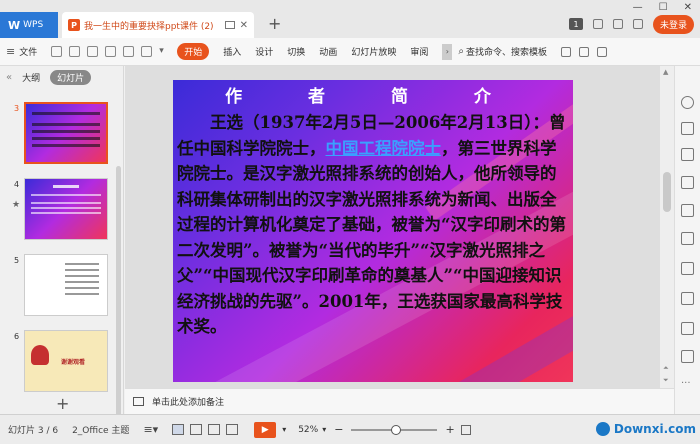  What do you see at coordinates (617, 24) in the screenshot?
I see `settings-icon` at bounding box center [617, 24].